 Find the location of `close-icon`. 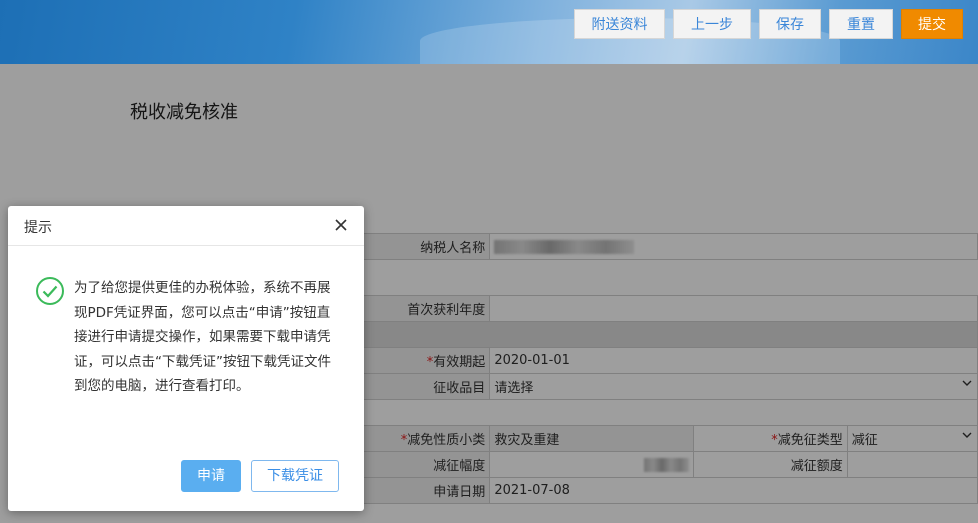

close-icon is located at coordinates (341, 225).